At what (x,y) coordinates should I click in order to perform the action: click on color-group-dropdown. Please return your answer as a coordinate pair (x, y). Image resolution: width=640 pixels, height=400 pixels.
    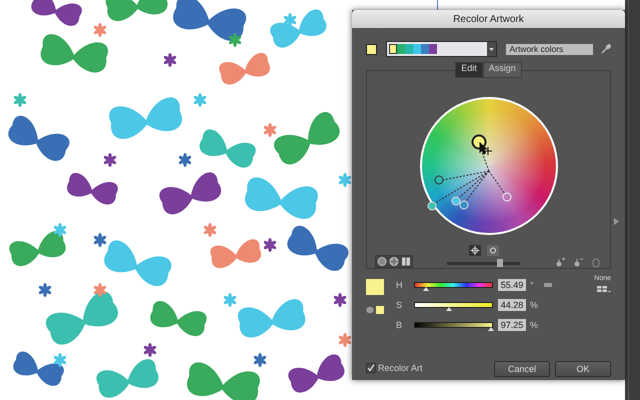
    Looking at the image, I should click on (442, 49).